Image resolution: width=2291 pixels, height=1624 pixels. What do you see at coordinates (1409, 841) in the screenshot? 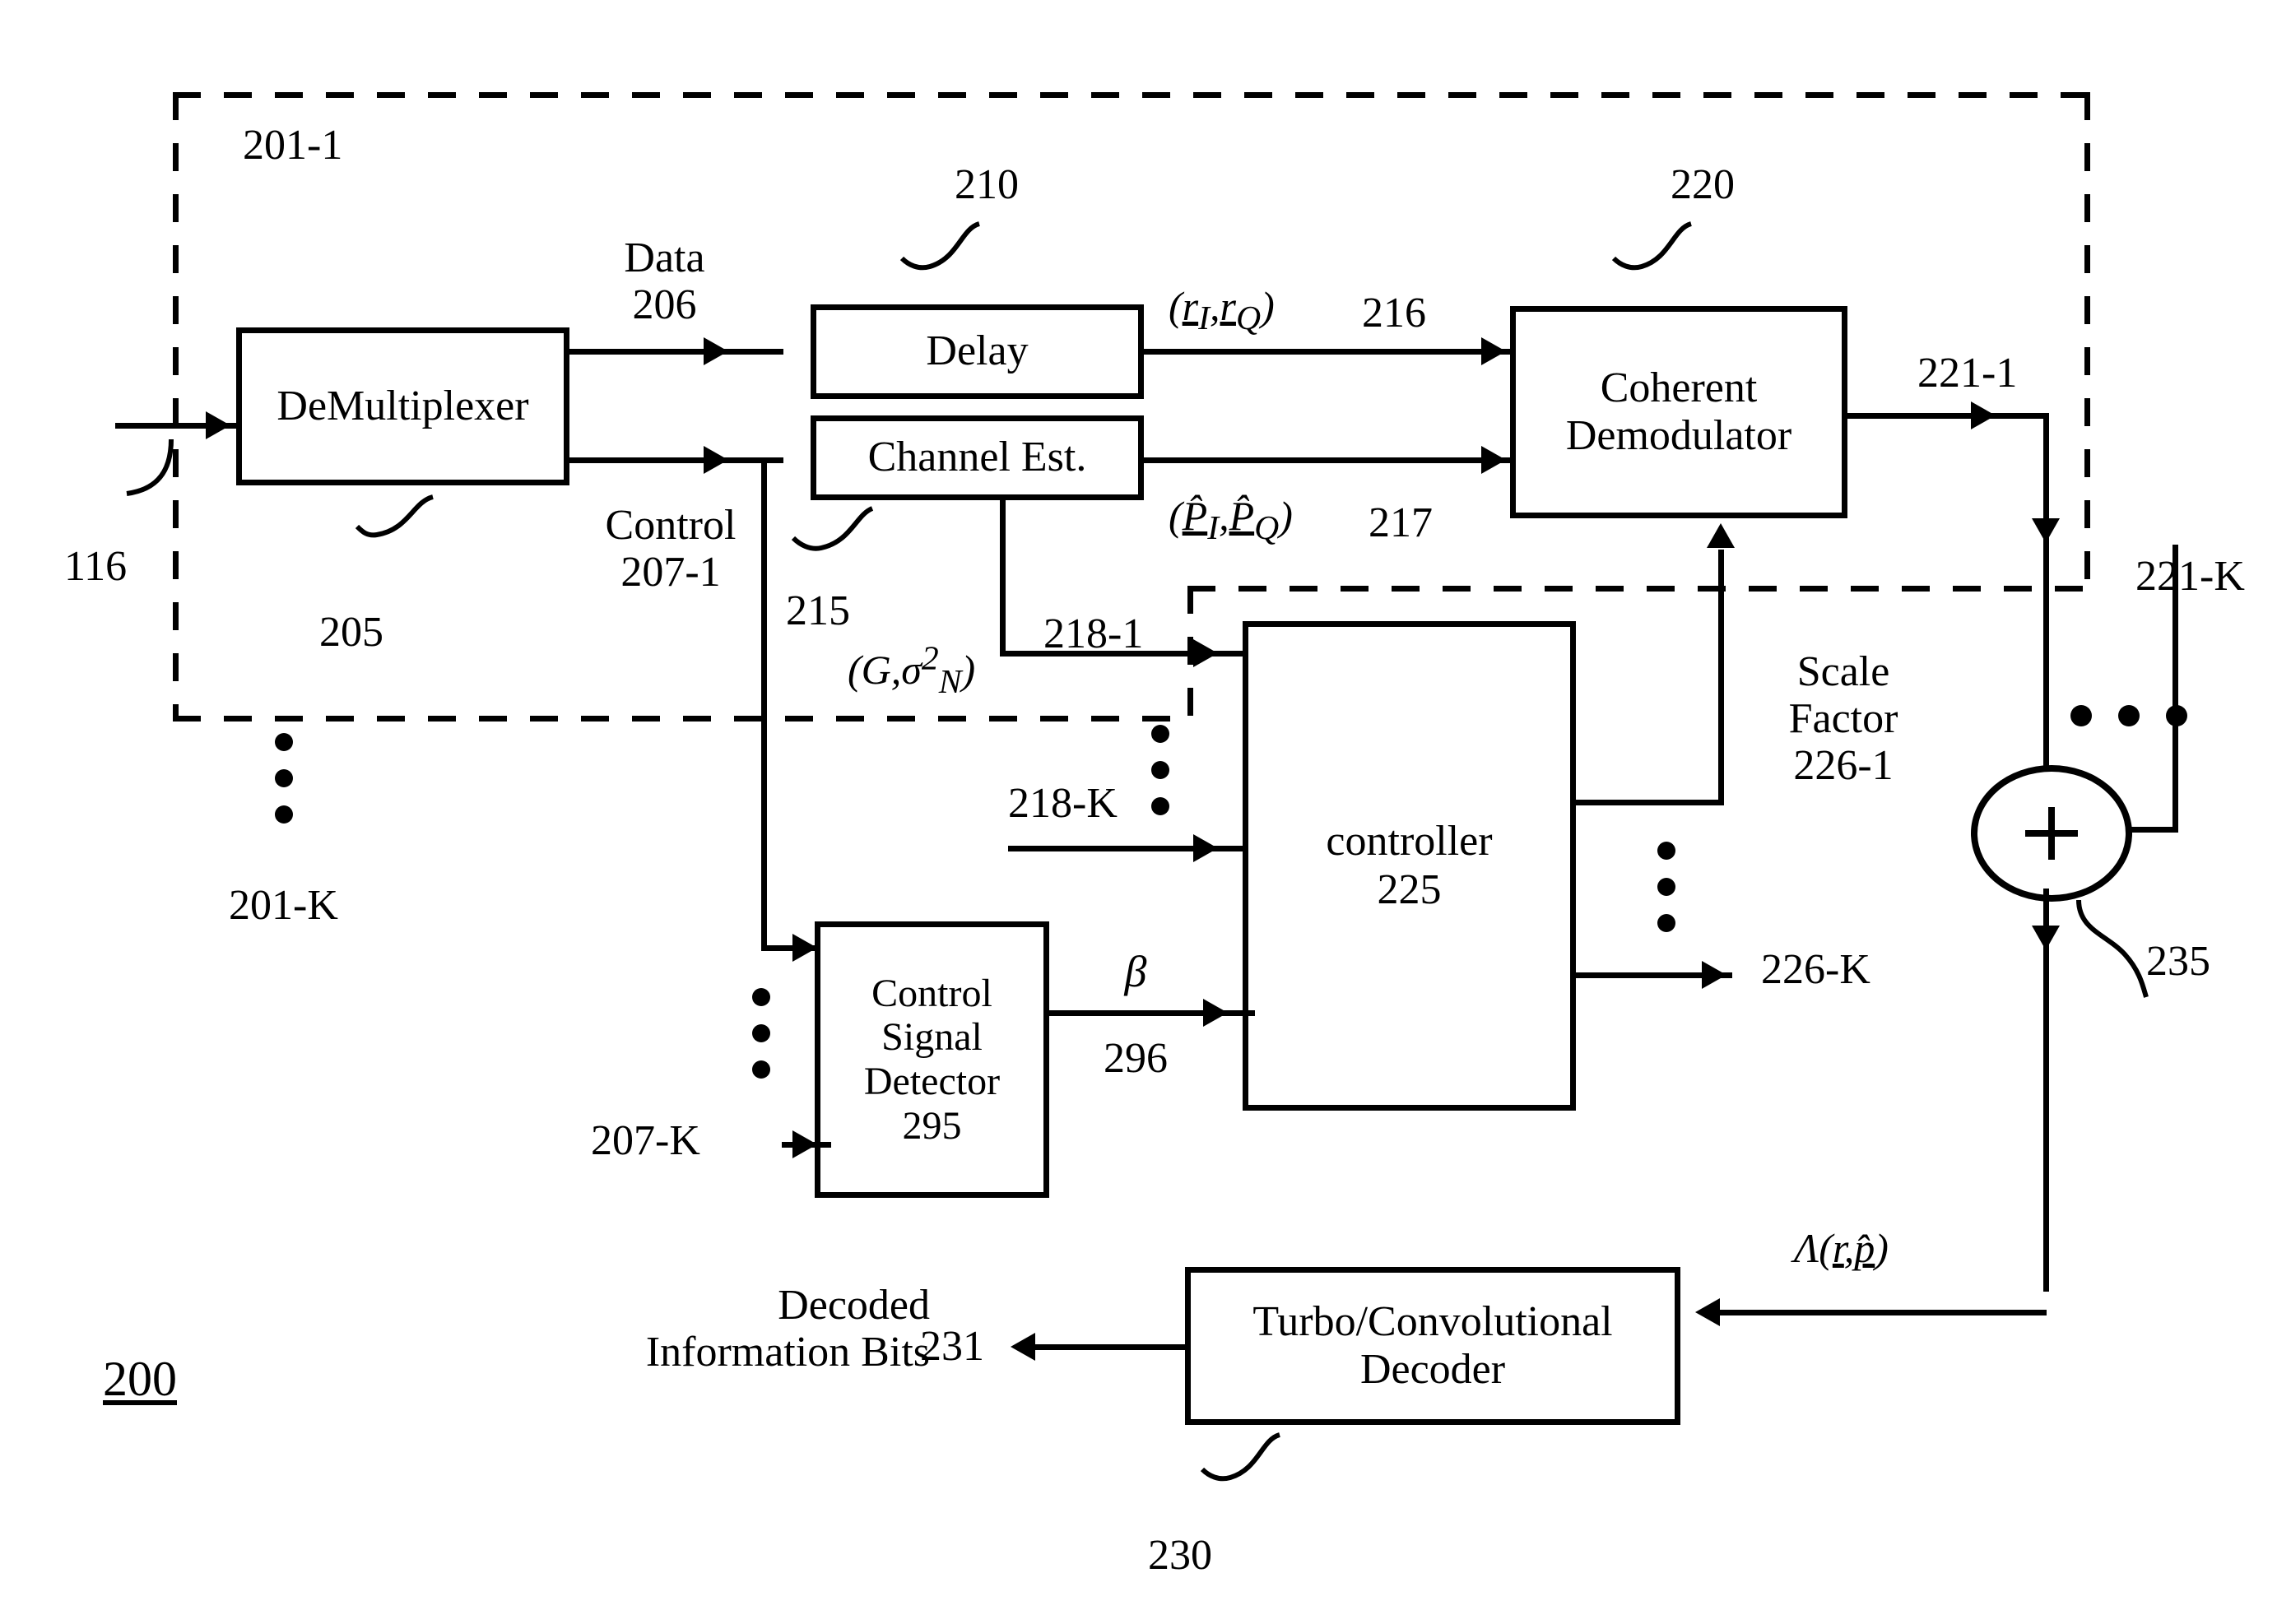
I see `block-controller-line-1: controller` at bounding box center [1409, 841].